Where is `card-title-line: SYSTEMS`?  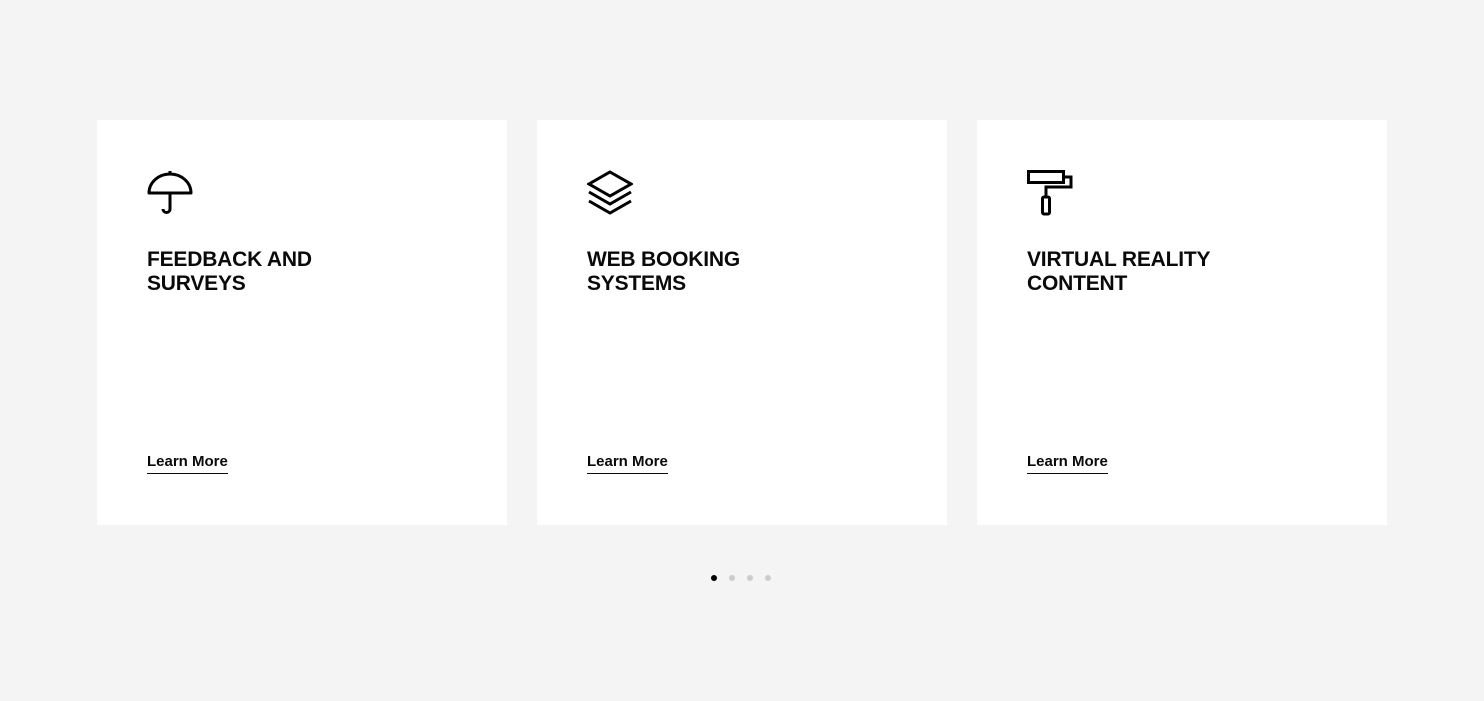 card-title-line: SYSTEMS is located at coordinates (636, 283).